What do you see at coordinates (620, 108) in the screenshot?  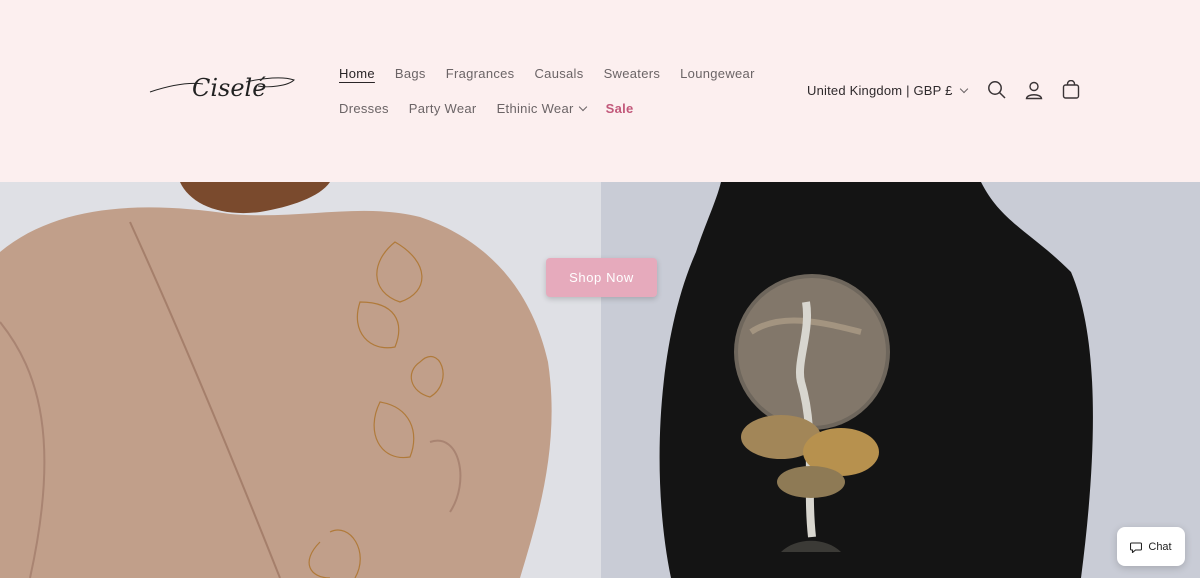 I see `nav-sale: Sale` at bounding box center [620, 108].